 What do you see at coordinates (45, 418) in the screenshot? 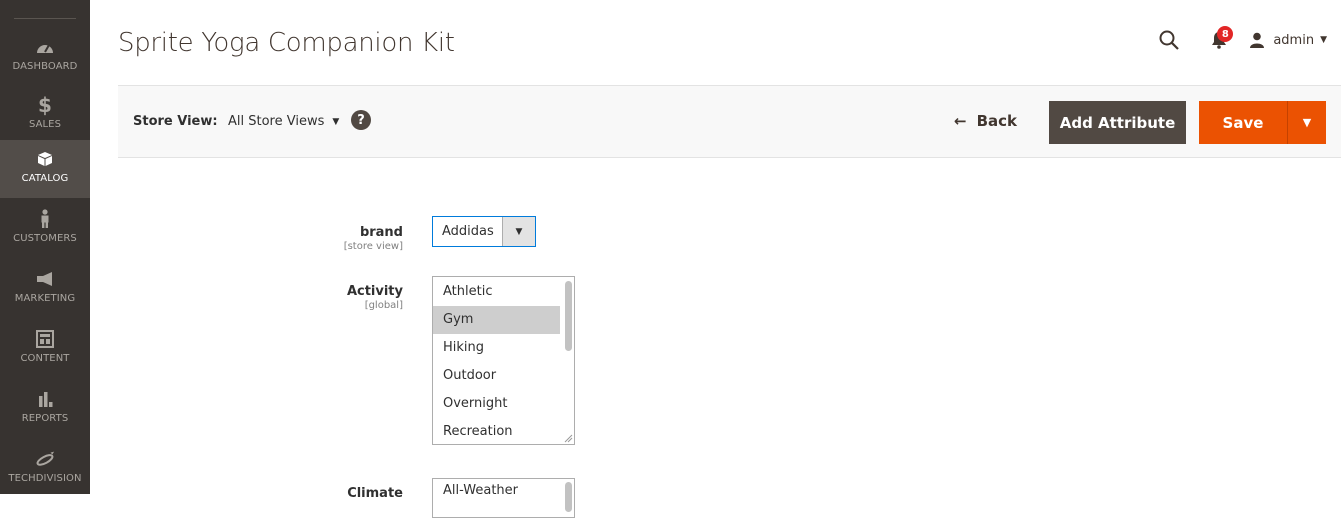
I see `sidebar-item-label: REPORTS` at bounding box center [45, 418].